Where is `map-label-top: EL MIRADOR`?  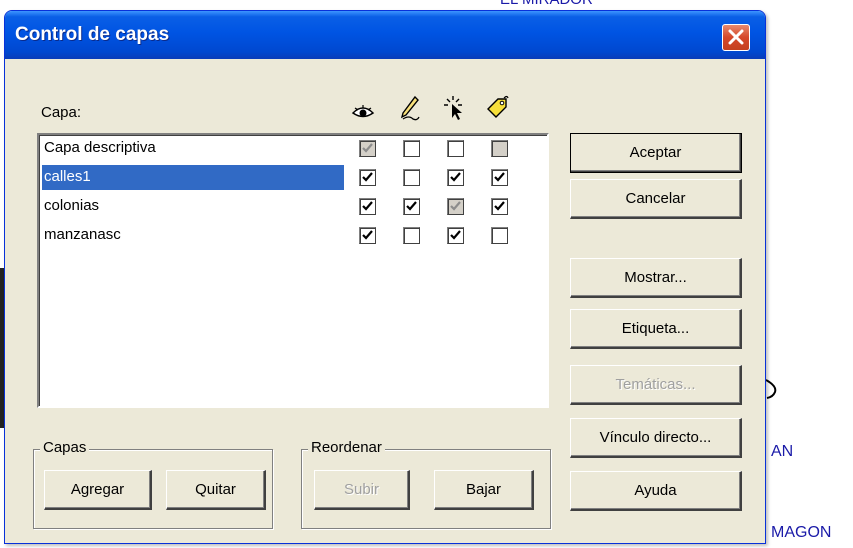 map-label-top: EL MIRADOR is located at coordinates (546, 4).